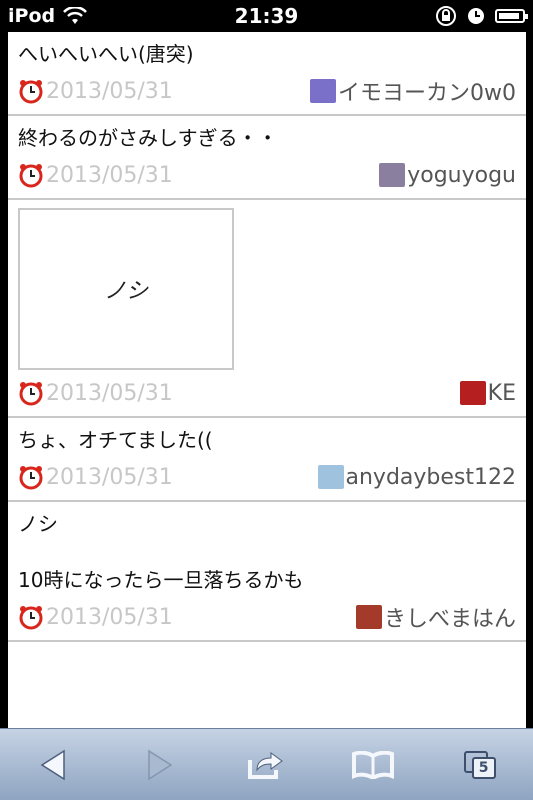 The image size is (533, 800). Describe the element at coordinates (266, 16) in the screenshot. I see `status-bar: iPod 21:39` at that location.